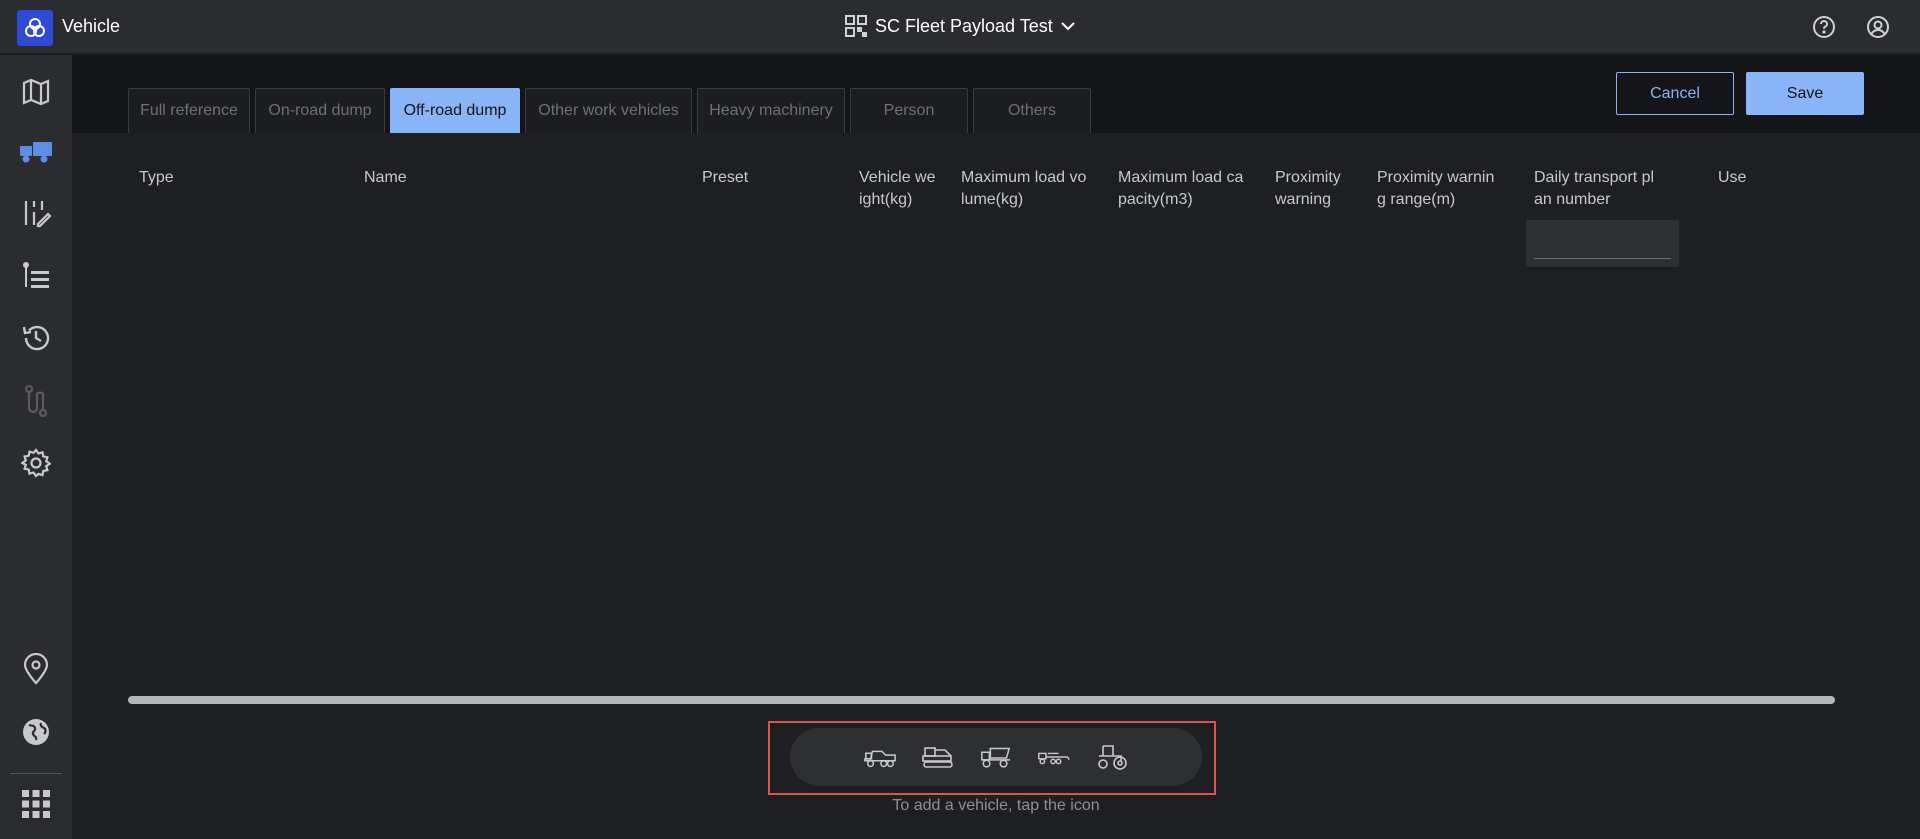  Describe the element at coordinates (1068, 26) in the screenshot. I see `chevron-down-icon` at that location.